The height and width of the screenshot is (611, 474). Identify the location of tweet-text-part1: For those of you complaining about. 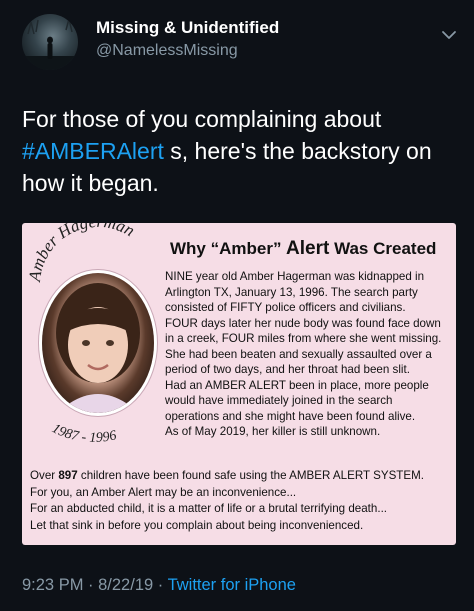
(202, 119).